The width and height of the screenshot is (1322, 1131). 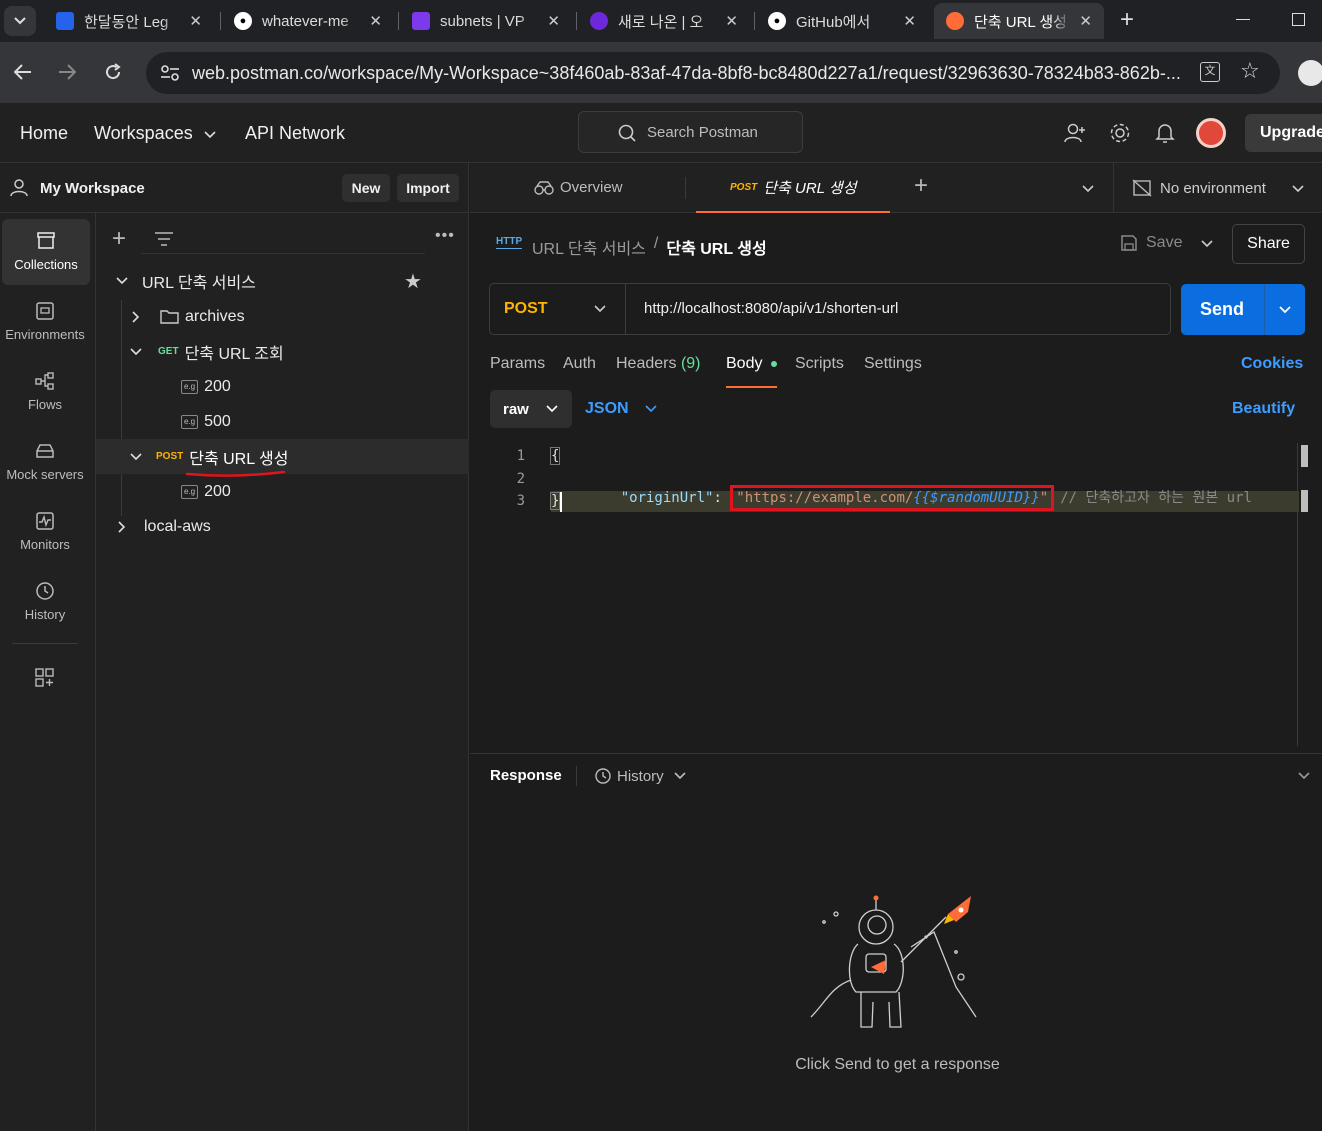 I want to click on browser-tab: ● whatever-me ✕, so click(x=308, y=21).